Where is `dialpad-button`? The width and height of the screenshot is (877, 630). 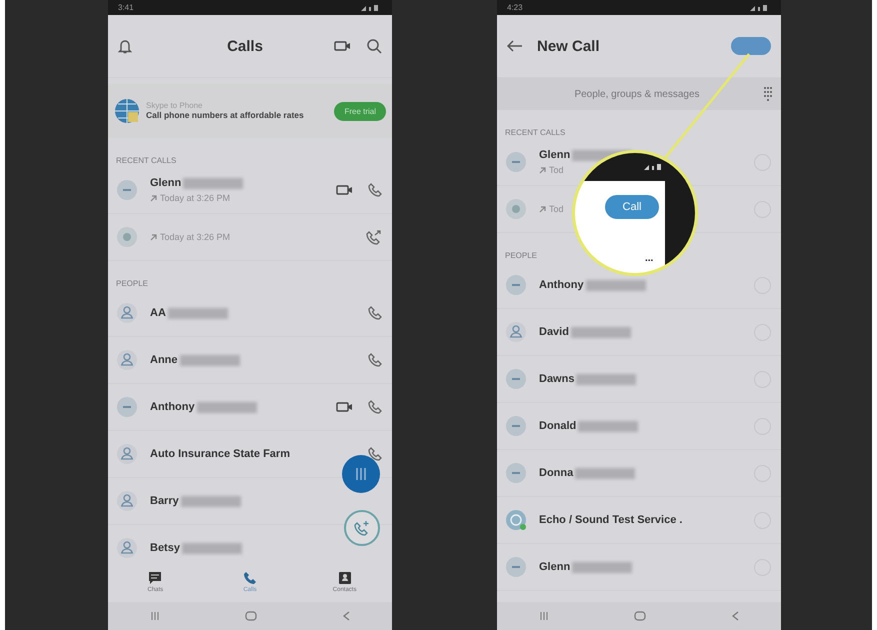
dialpad-button is located at coordinates (361, 474).